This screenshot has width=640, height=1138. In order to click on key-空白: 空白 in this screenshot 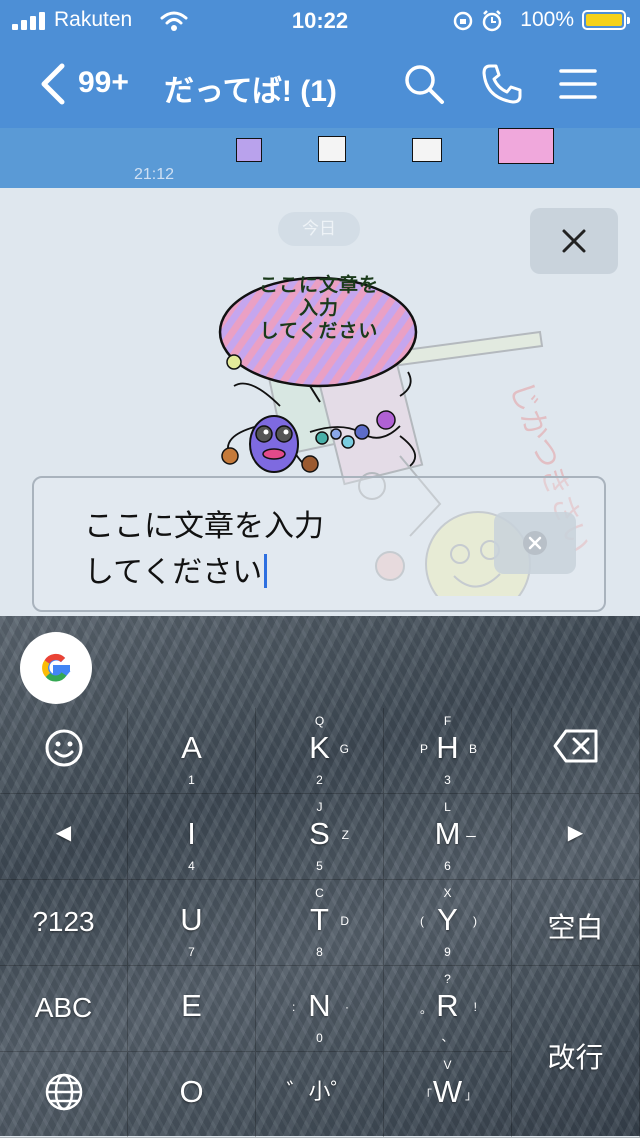, I will do `click(576, 923)`.